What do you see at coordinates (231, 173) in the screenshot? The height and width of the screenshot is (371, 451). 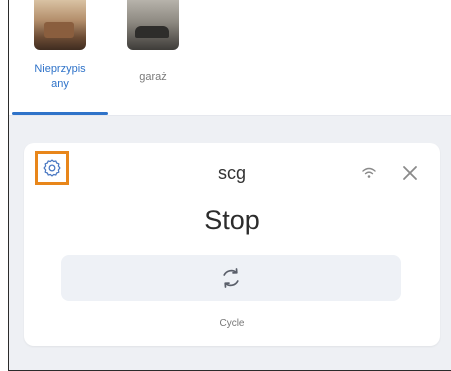 I see `device-name: scg` at bounding box center [231, 173].